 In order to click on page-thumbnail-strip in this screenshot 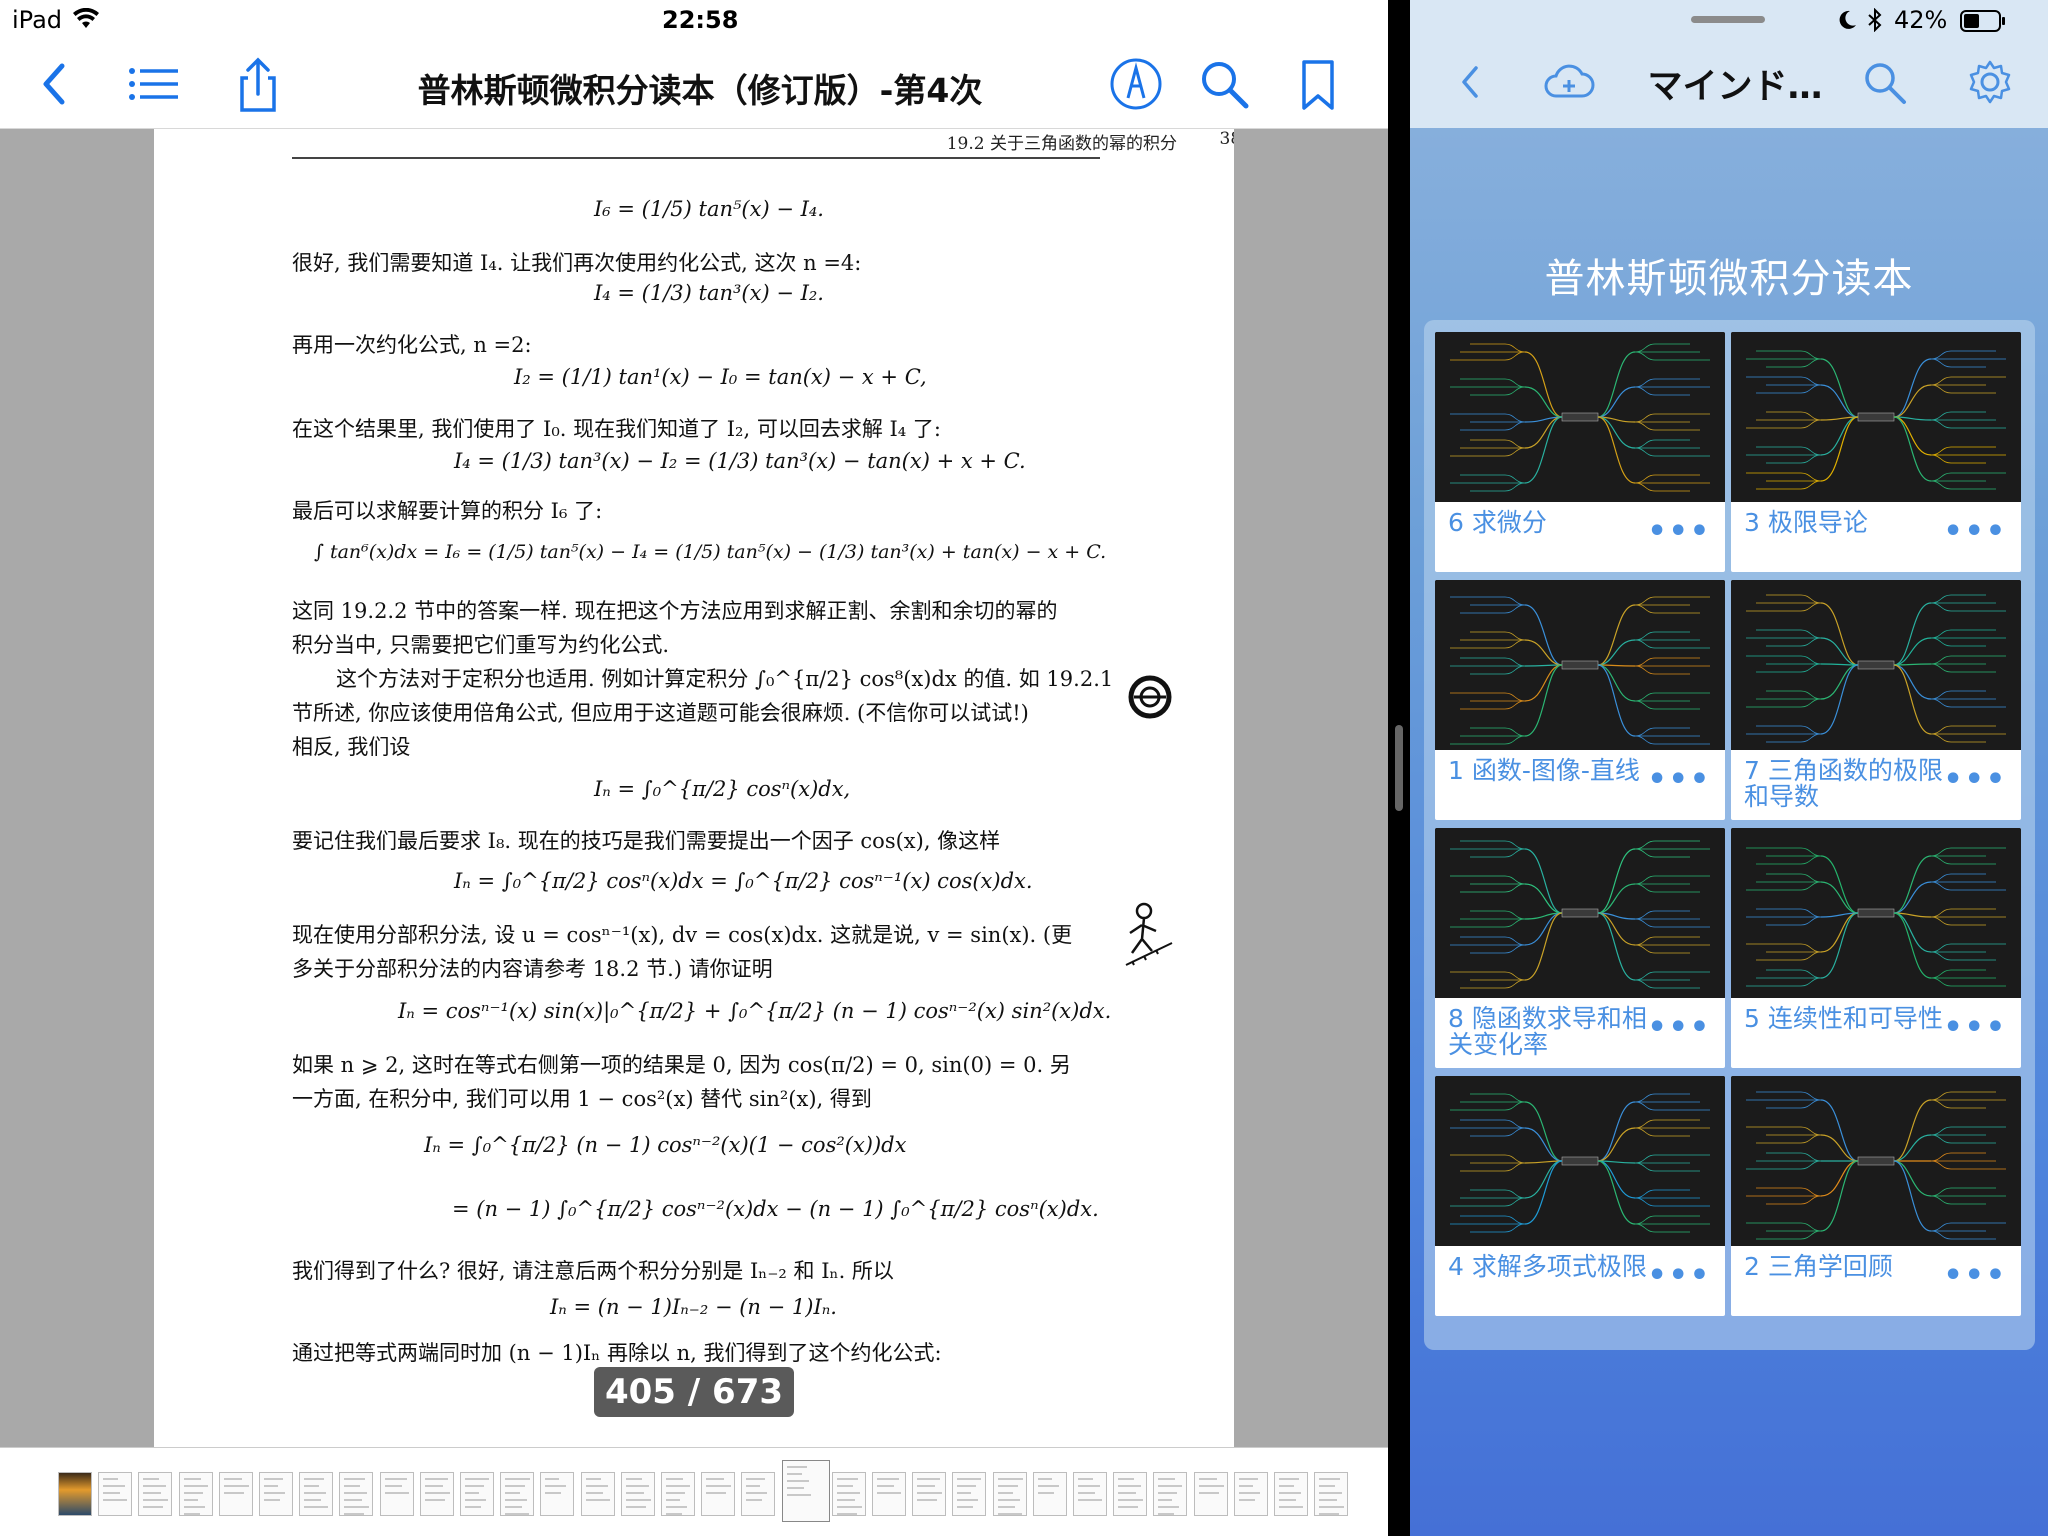, I will do `click(694, 1491)`.